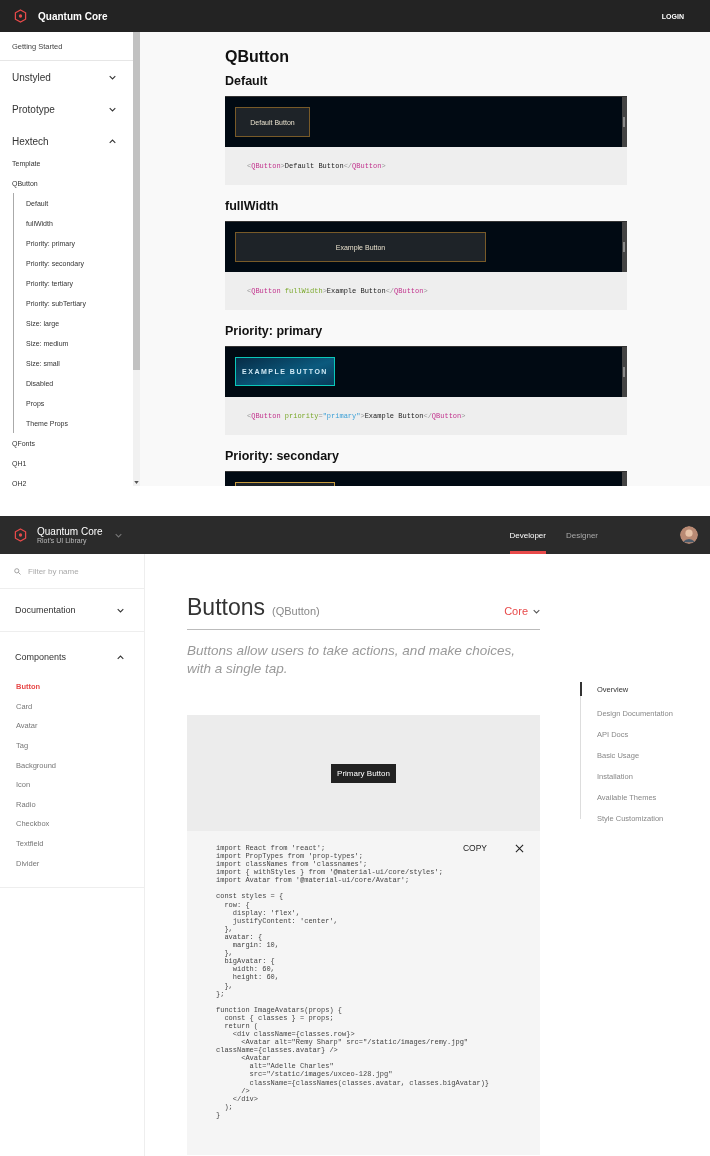 This screenshot has width=710, height=1156. I want to click on avatar-icon, so click(689, 535).